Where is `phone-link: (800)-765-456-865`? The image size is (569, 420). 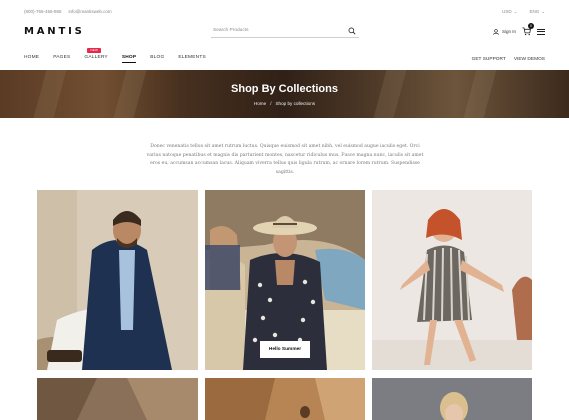
phone-link: (800)-765-456-865 is located at coordinates (43, 11).